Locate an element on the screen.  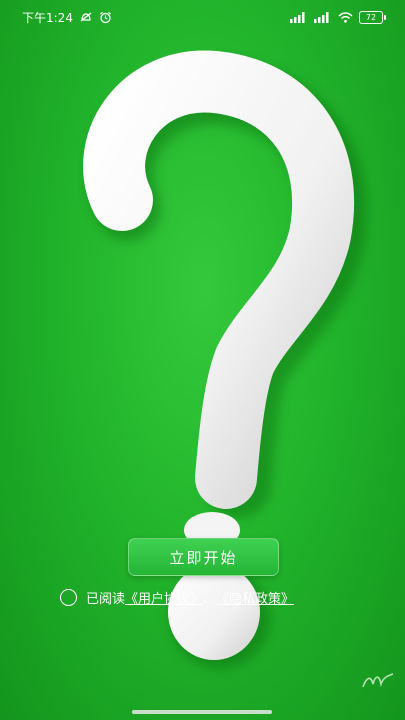
question-mark-dot is located at coordinates (214, 612).